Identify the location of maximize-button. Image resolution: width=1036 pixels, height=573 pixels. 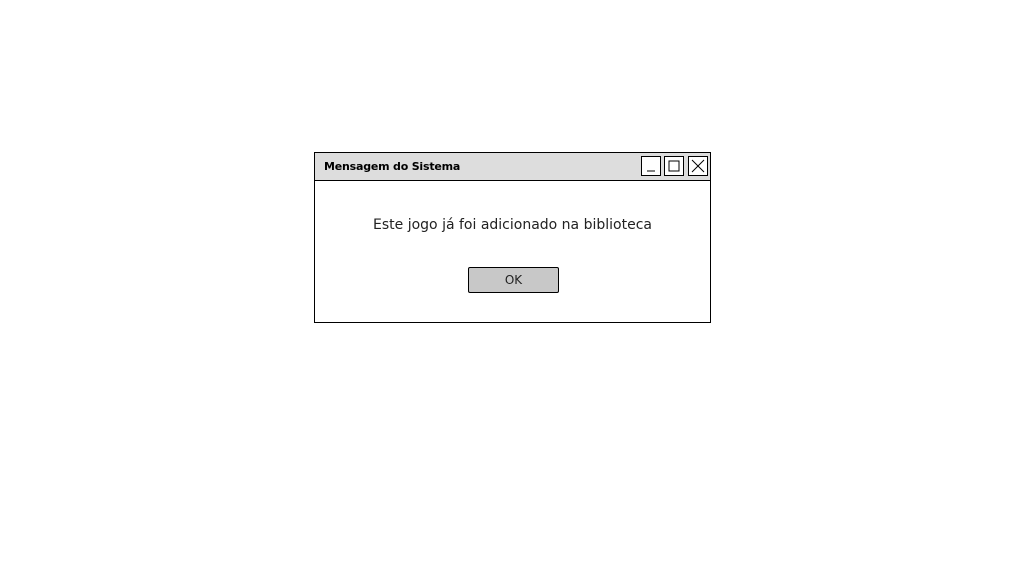
(674, 166).